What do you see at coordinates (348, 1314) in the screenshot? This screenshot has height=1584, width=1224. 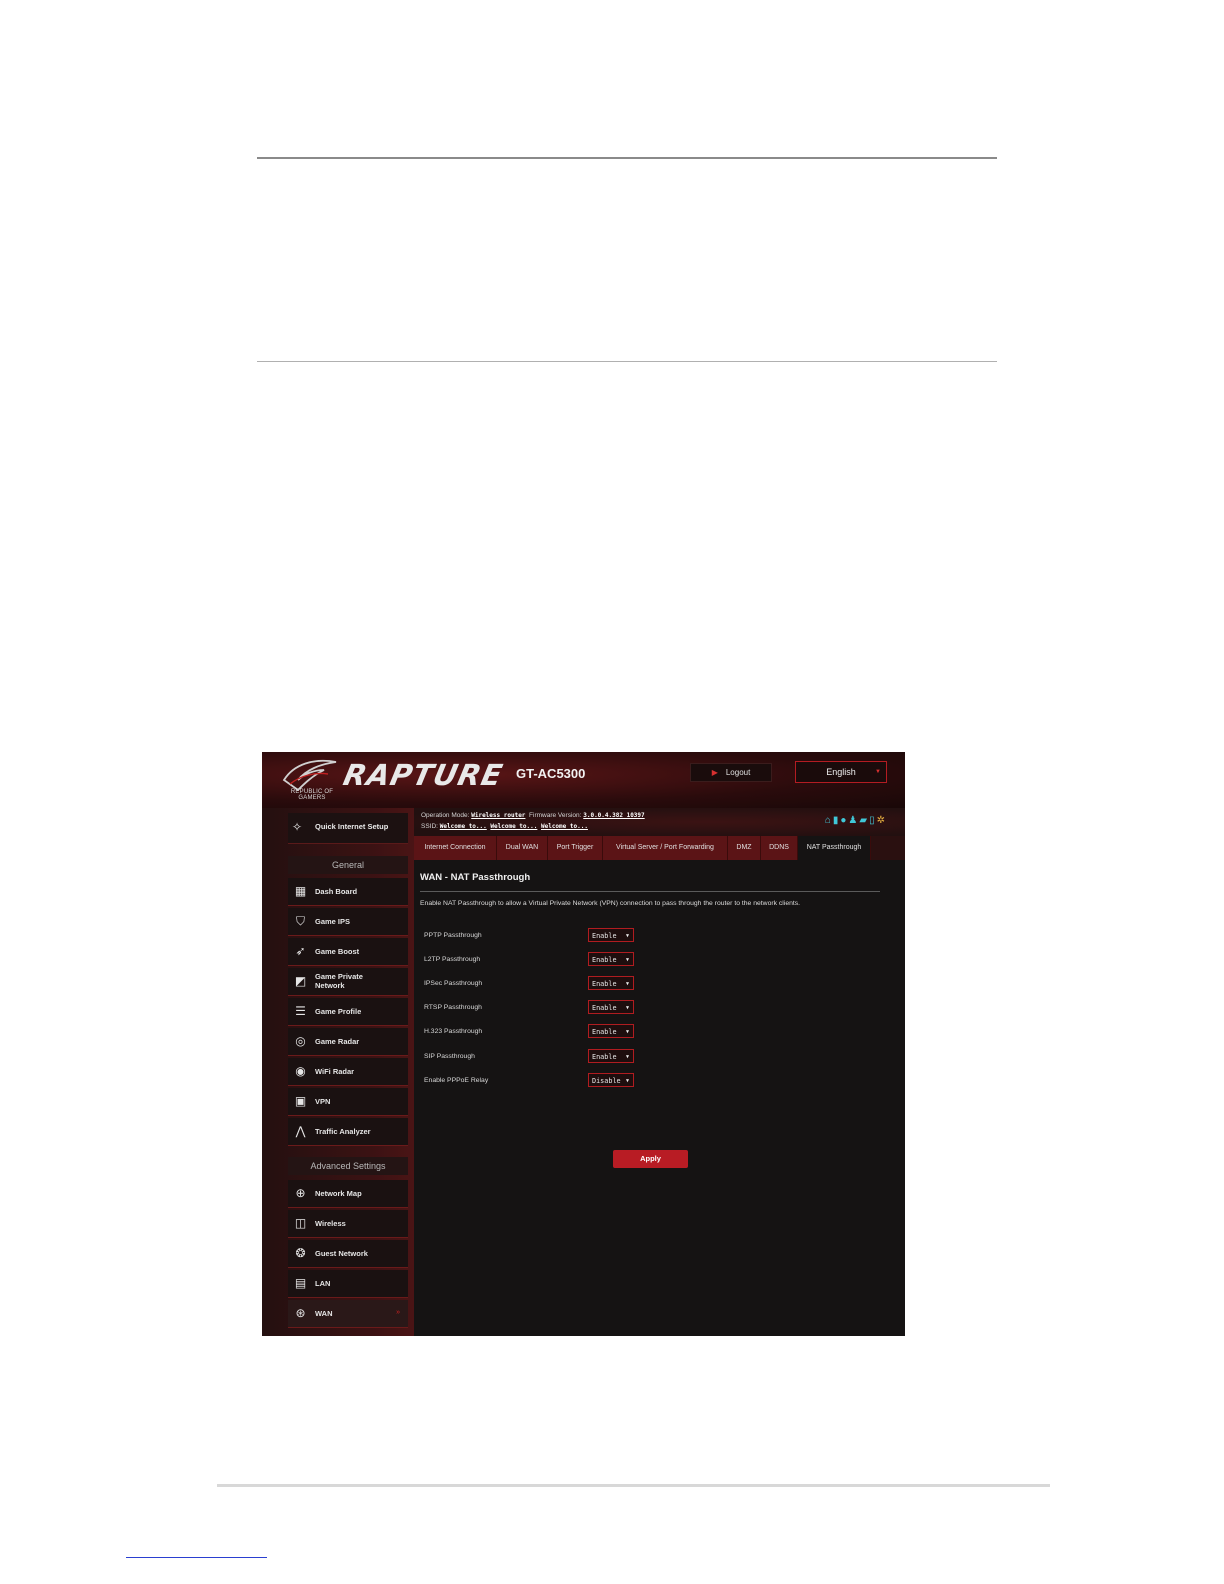 I see `sidebar-item-wan: ⊛ WAN »` at bounding box center [348, 1314].